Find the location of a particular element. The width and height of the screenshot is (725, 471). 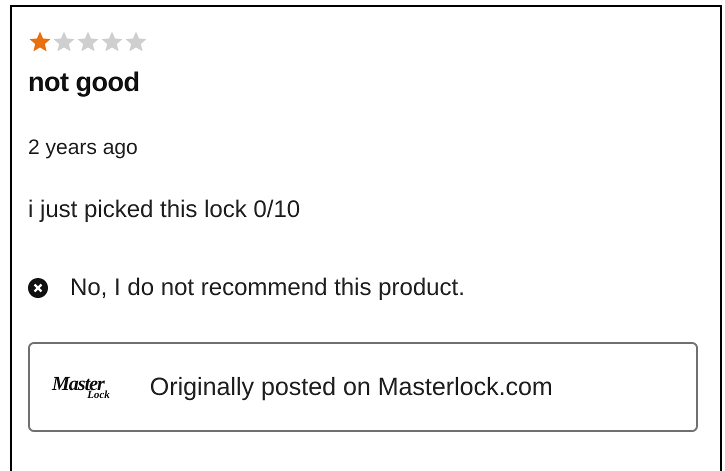

source-text: Originally posted on Masterlock.com is located at coordinates (351, 387).